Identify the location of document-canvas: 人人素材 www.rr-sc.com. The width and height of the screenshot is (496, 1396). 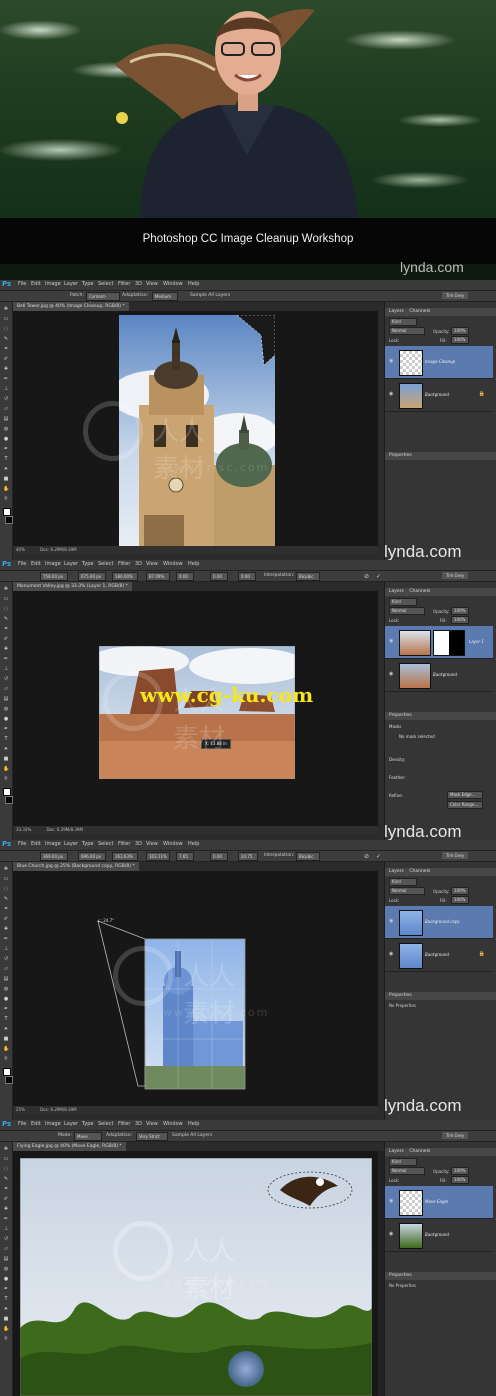
(195, 1273).